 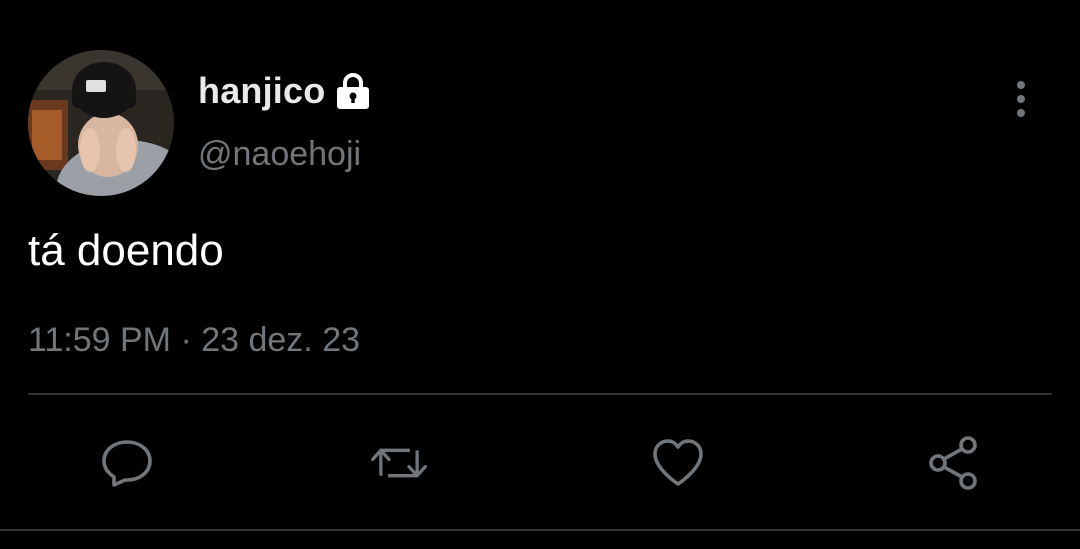 I want to click on retweet-button, so click(x=399, y=463).